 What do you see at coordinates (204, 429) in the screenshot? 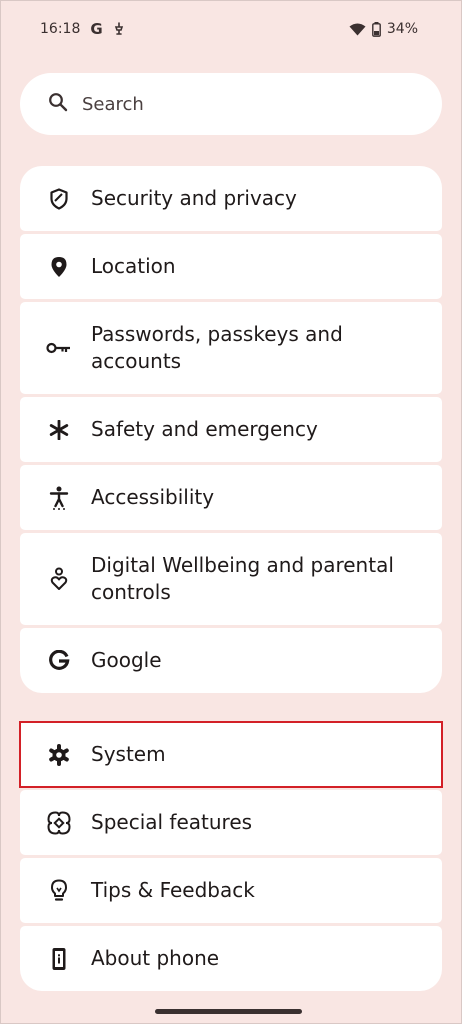
I see `settings-item-label: Safety and emergency` at bounding box center [204, 429].